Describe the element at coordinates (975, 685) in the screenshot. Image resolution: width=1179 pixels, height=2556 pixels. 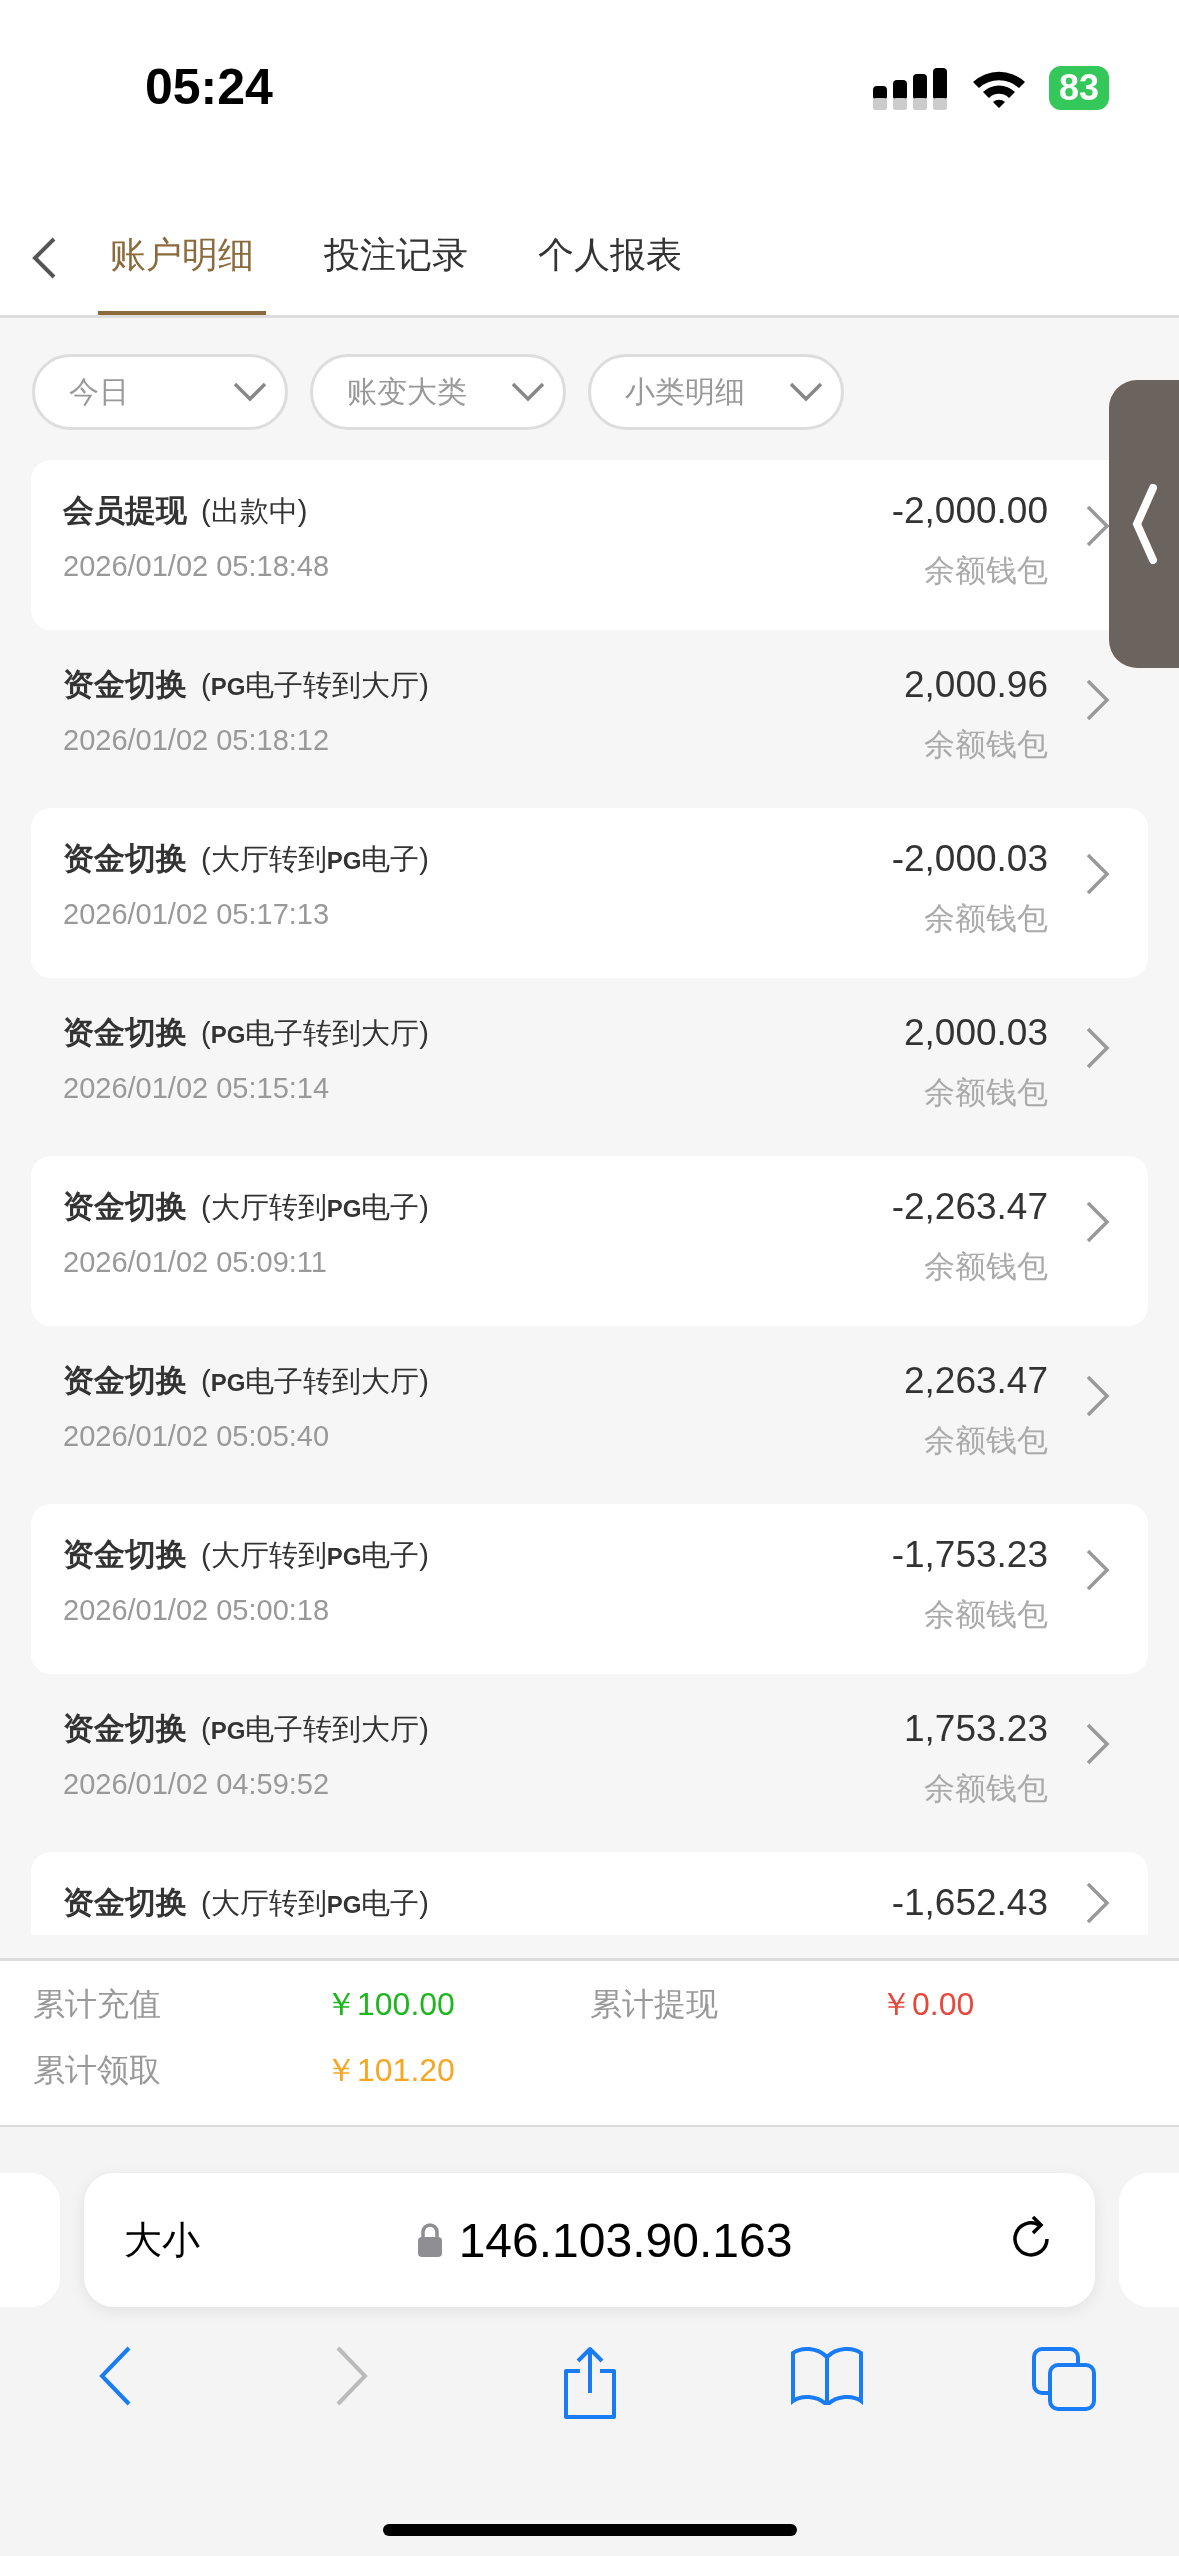
I see `record-amount: 2,000.96` at that location.